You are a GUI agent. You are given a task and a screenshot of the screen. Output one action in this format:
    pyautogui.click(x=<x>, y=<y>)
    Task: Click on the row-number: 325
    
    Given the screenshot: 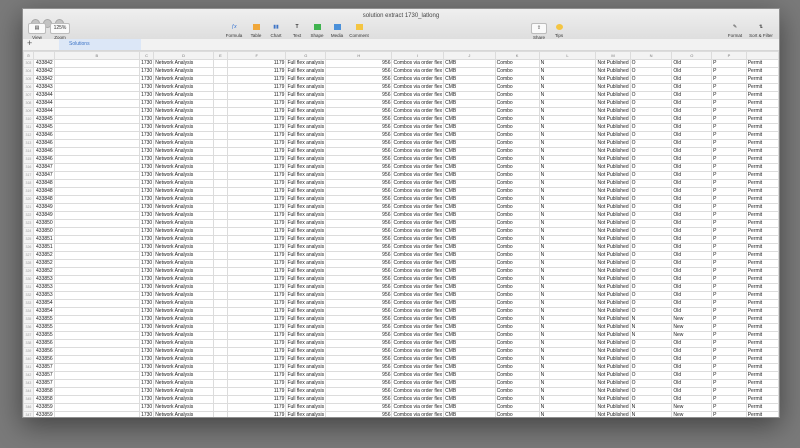 What is the action you would take?
    pyautogui.click(x=28, y=239)
    